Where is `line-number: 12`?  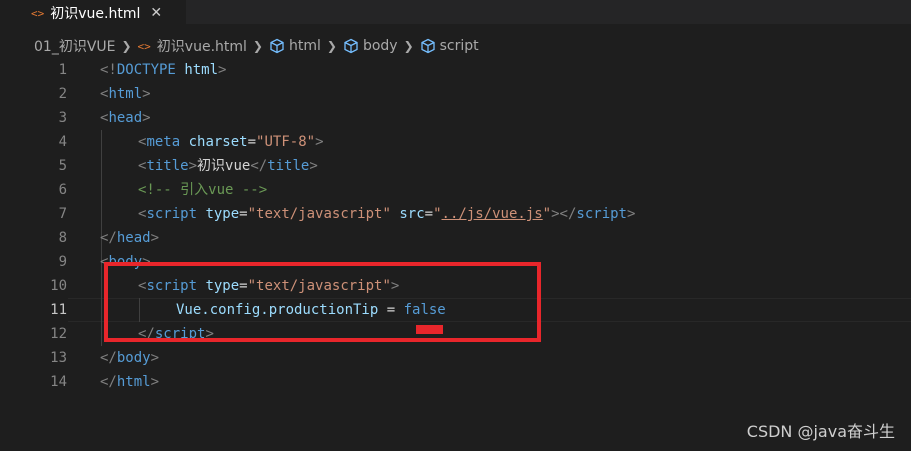
line-number: 12 is located at coordinates (58, 334).